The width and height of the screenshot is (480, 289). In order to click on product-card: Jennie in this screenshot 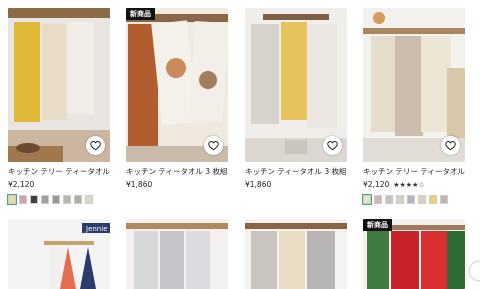, I will do `click(59, 254)`.